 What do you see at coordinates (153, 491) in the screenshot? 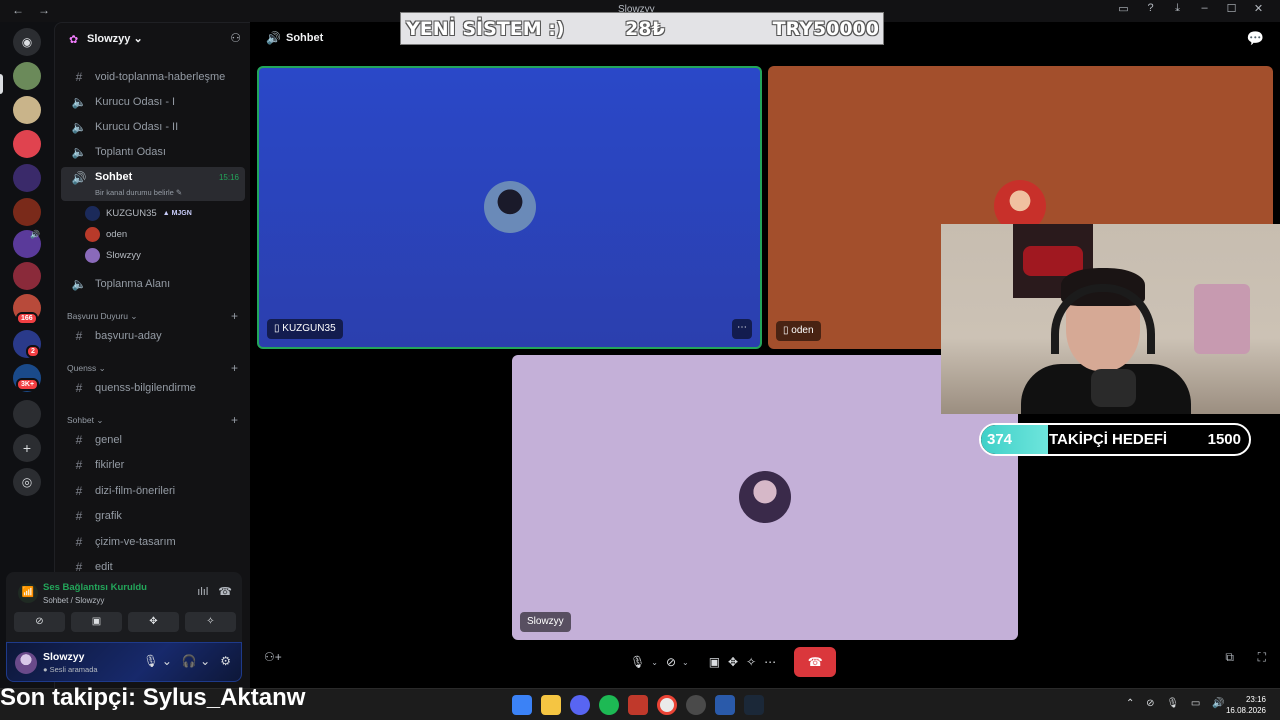
I see `channel-item: # dizi-film-önerileri` at bounding box center [153, 491].